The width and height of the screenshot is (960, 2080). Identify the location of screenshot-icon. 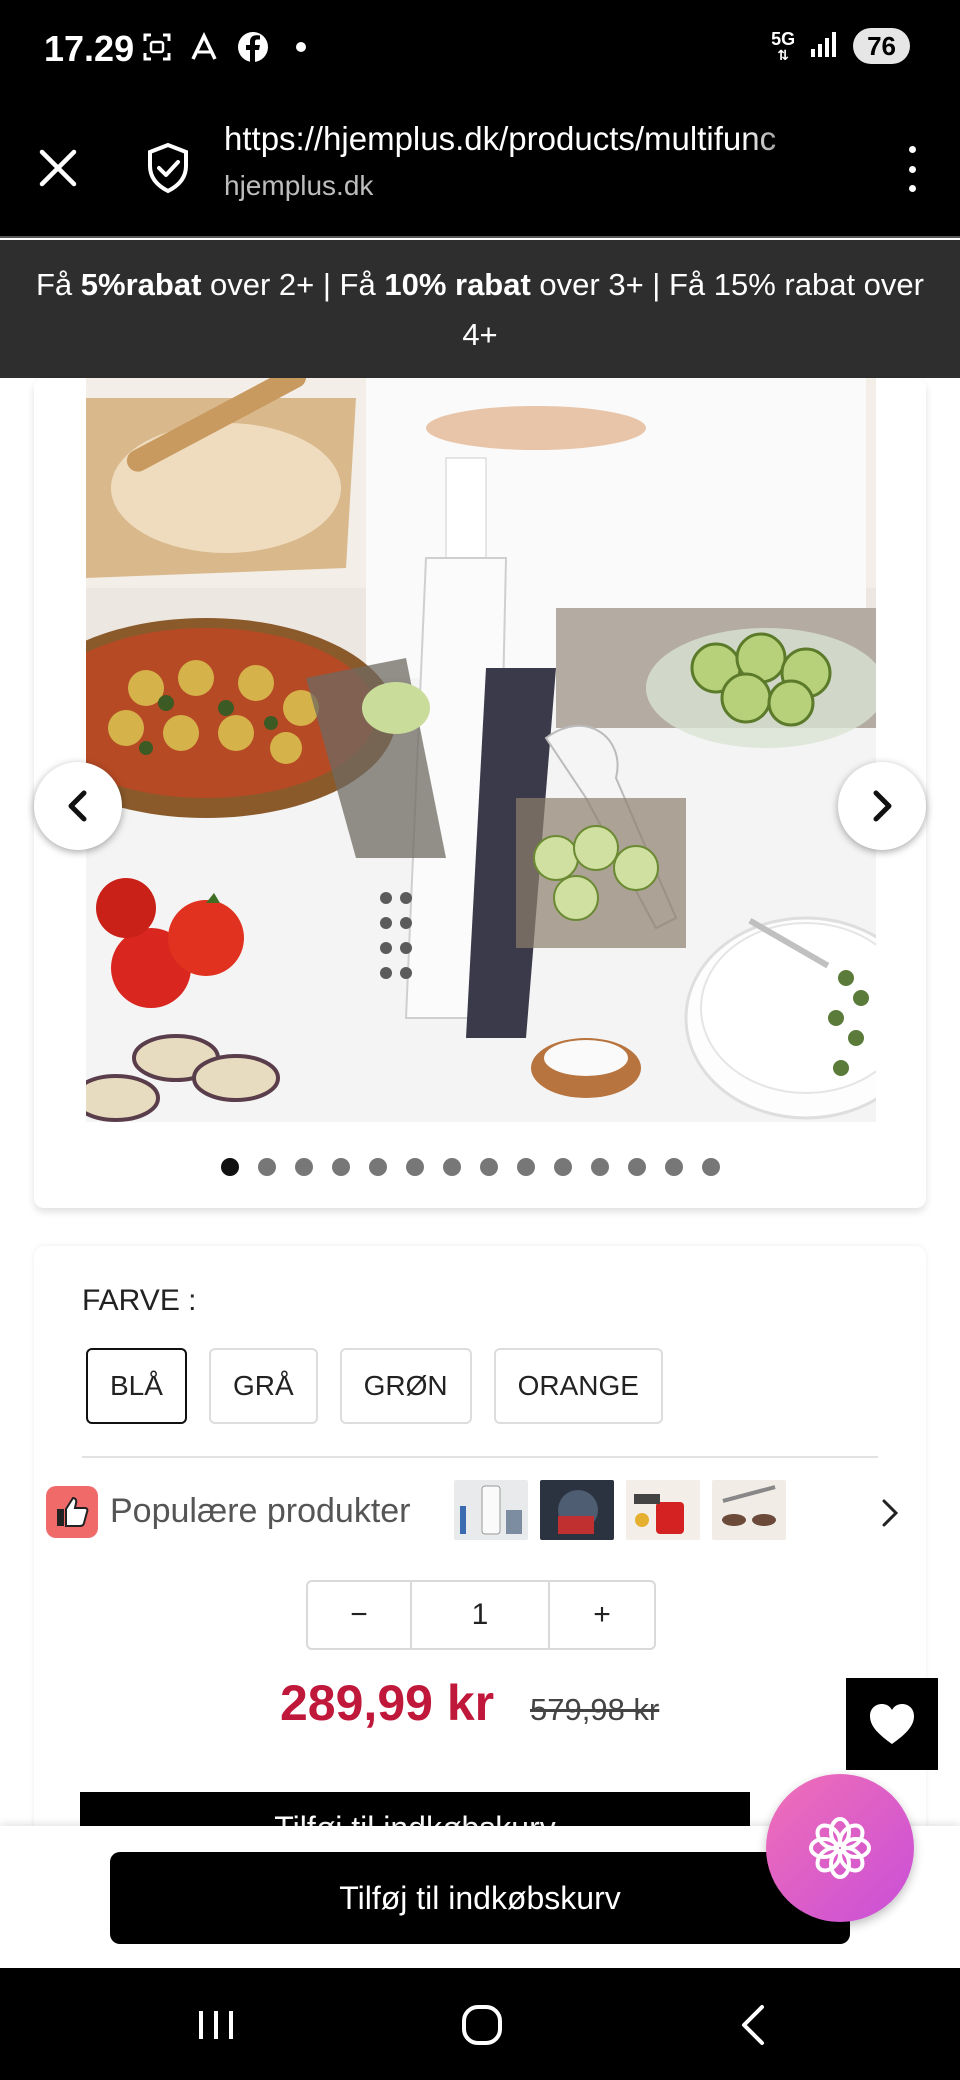
(157, 47).